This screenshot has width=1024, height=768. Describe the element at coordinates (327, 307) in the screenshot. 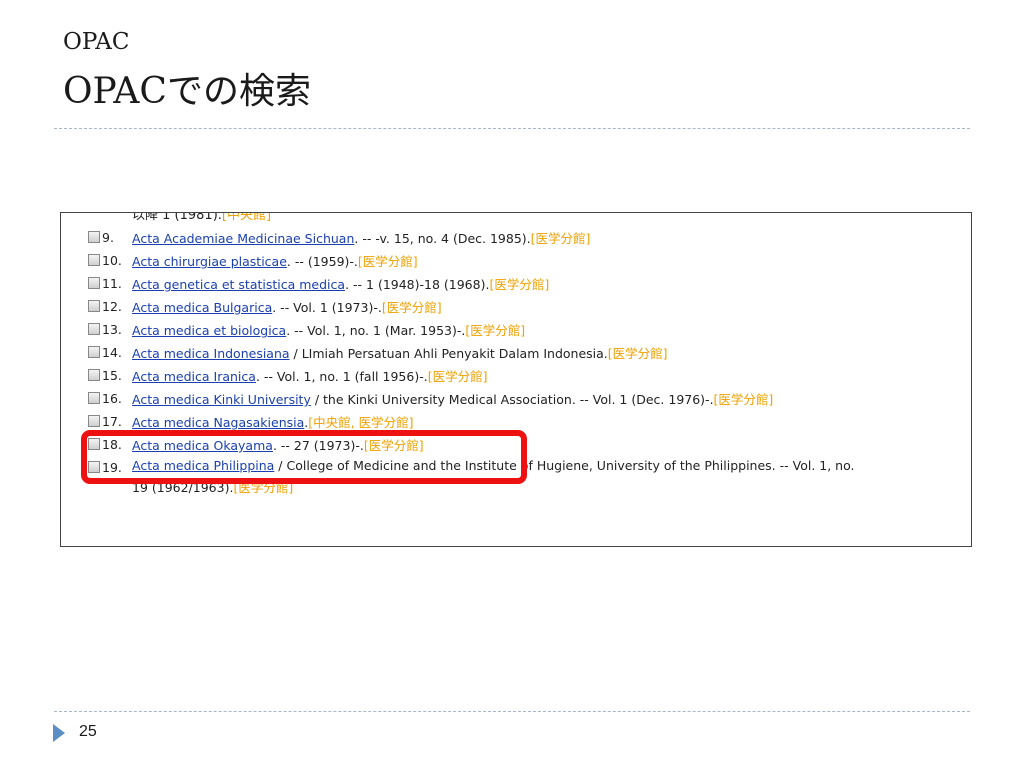

I see `result-details: . -- Vol. 1 (1973)-.` at that location.